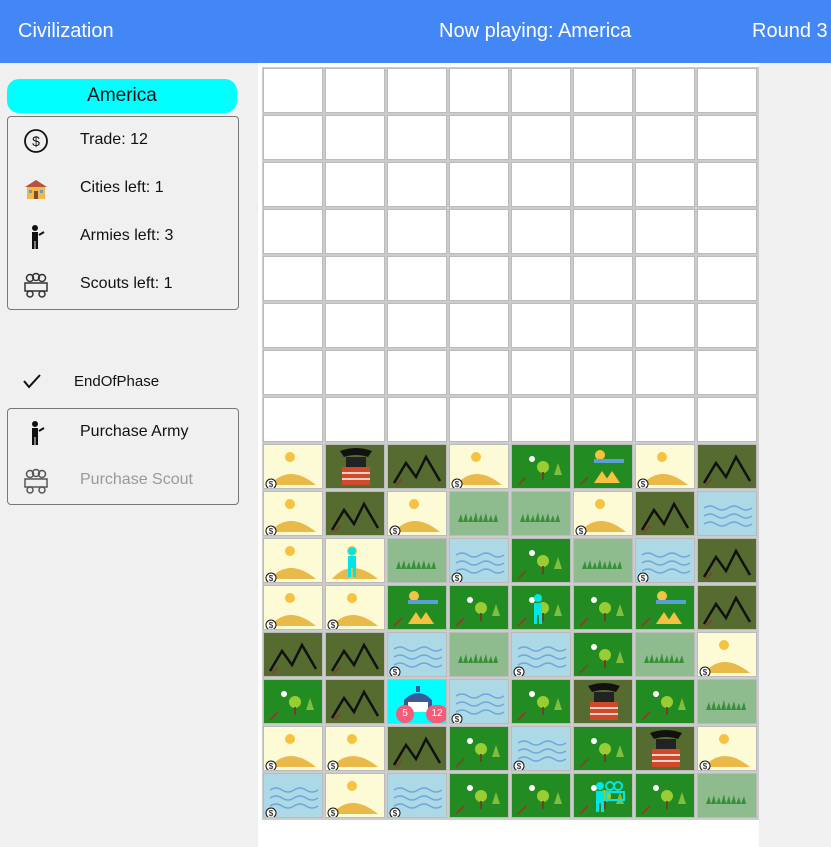 The width and height of the screenshot is (831, 847). What do you see at coordinates (541, 607) in the screenshot?
I see `map-tile-forest-army` at bounding box center [541, 607].